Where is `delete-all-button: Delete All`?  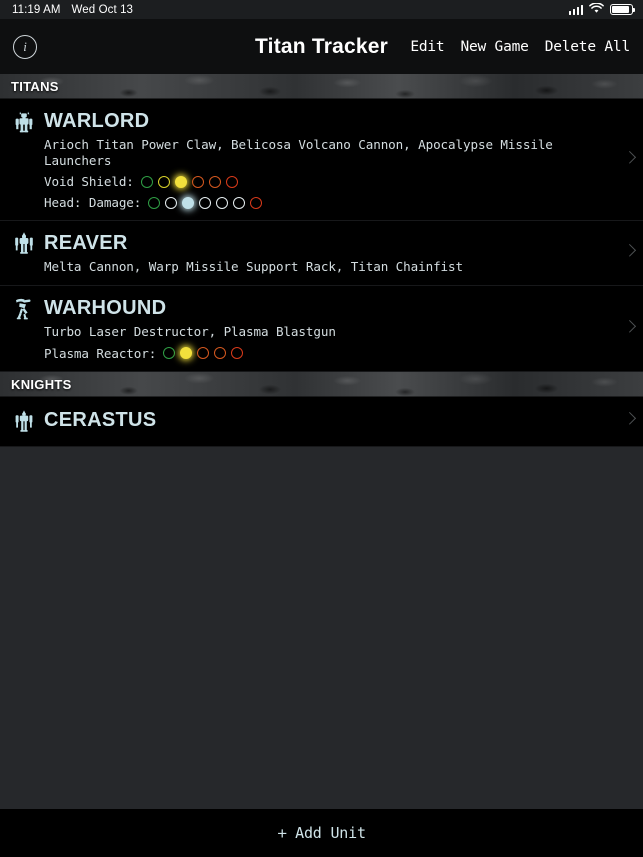
delete-all-button: Delete All is located at coordinates (588, 47).